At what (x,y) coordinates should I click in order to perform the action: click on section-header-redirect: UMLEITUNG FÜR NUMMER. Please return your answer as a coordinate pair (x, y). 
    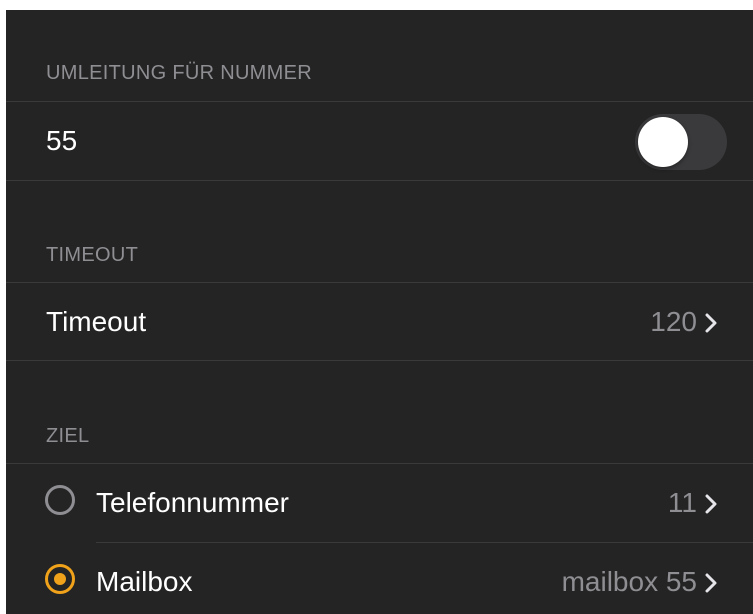
    Looking at the image, I should click on (179, 73).